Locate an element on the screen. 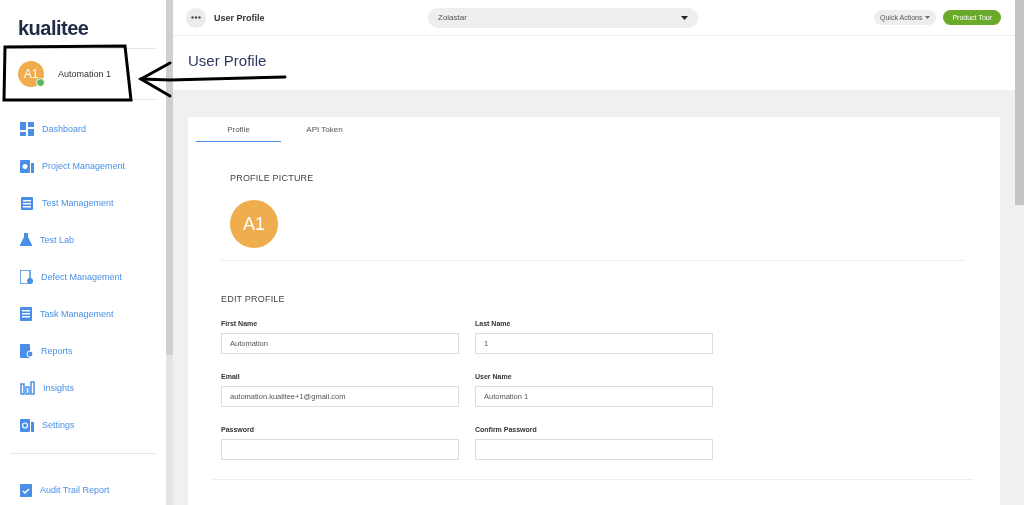 This screenshot has height=505, width=1024. nav-link: Audit Trail Report is located at coordinates (65, 488).